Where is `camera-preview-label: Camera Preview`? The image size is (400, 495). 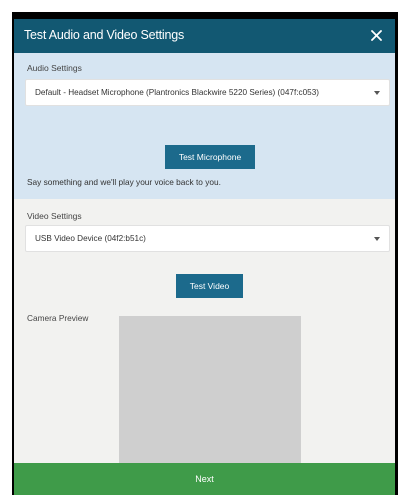
camera-preview-label: Camera Preview is located at coordinates (58, 318).